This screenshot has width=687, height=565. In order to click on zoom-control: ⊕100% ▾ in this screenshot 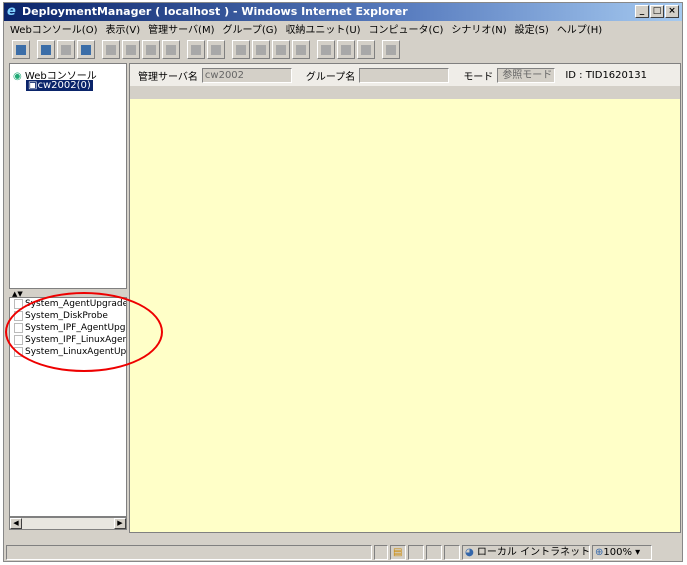, I will do `click(622, 552)`.